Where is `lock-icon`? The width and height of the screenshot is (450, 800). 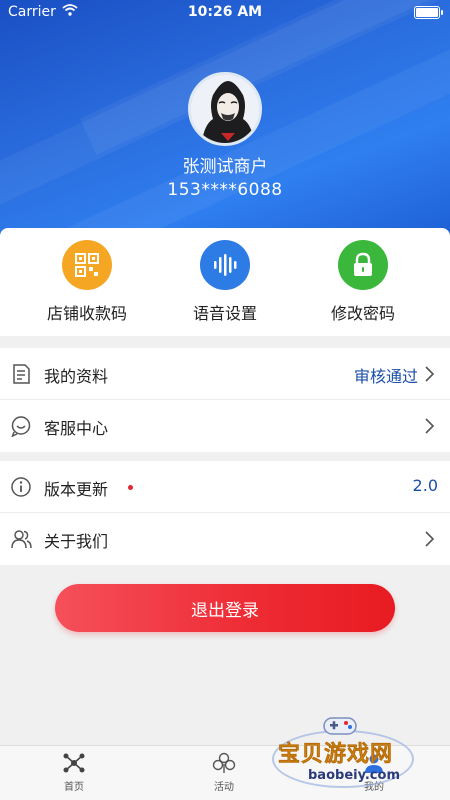 lock-icon is located at coordinates (363, 265).